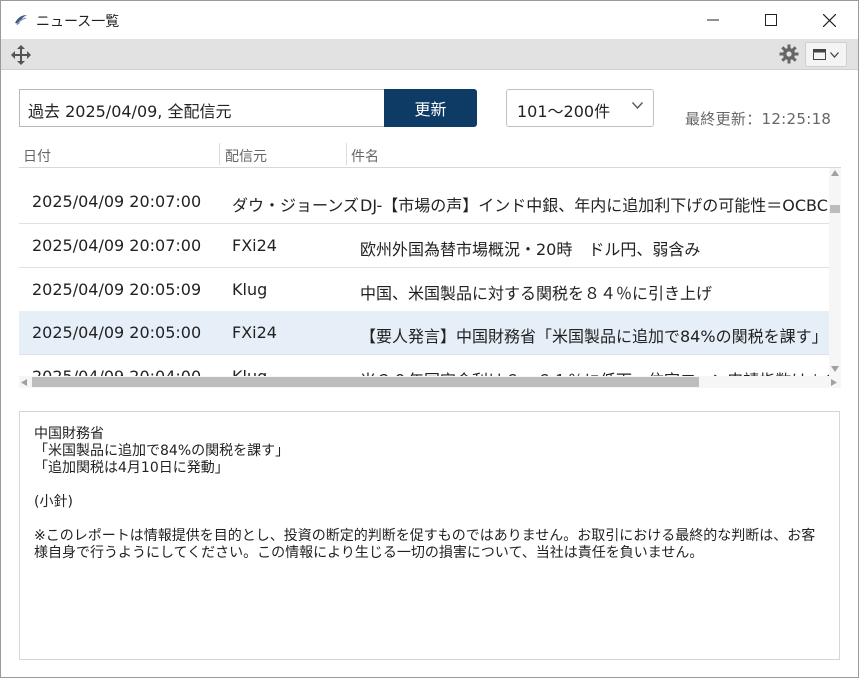  I want to click on close-button, so click(829, 20).